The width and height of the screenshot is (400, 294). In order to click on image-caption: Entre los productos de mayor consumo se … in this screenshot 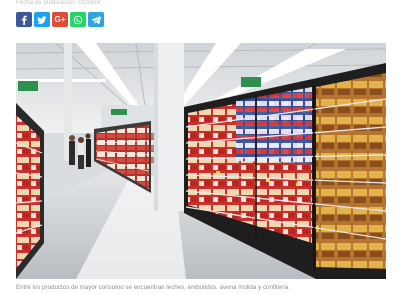, I will do `click(152, 287)`.